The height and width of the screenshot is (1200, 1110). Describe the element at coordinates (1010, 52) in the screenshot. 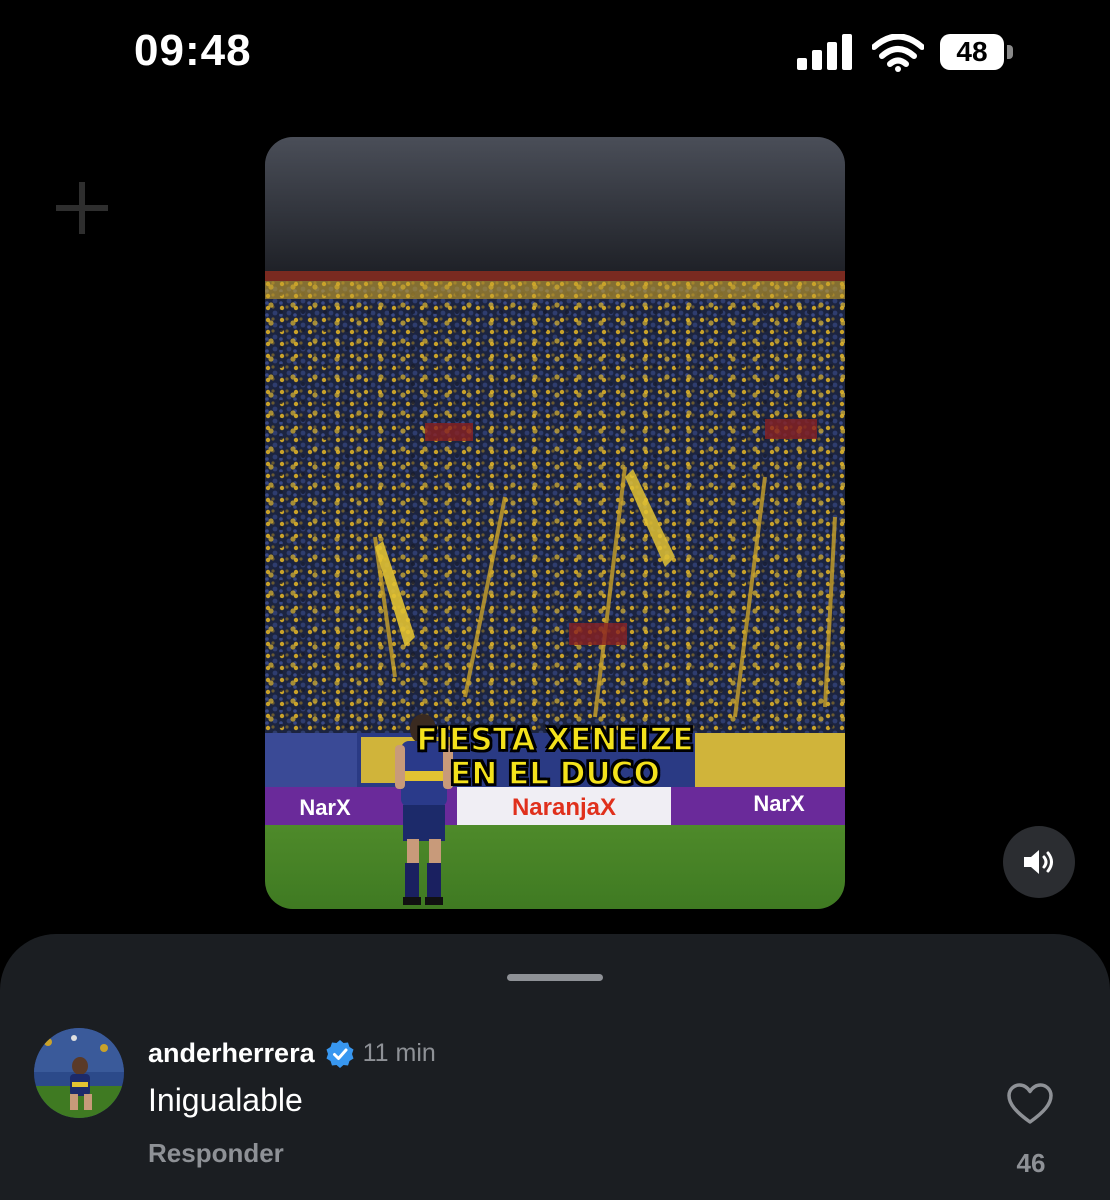

I see `battery-tip` at that location.